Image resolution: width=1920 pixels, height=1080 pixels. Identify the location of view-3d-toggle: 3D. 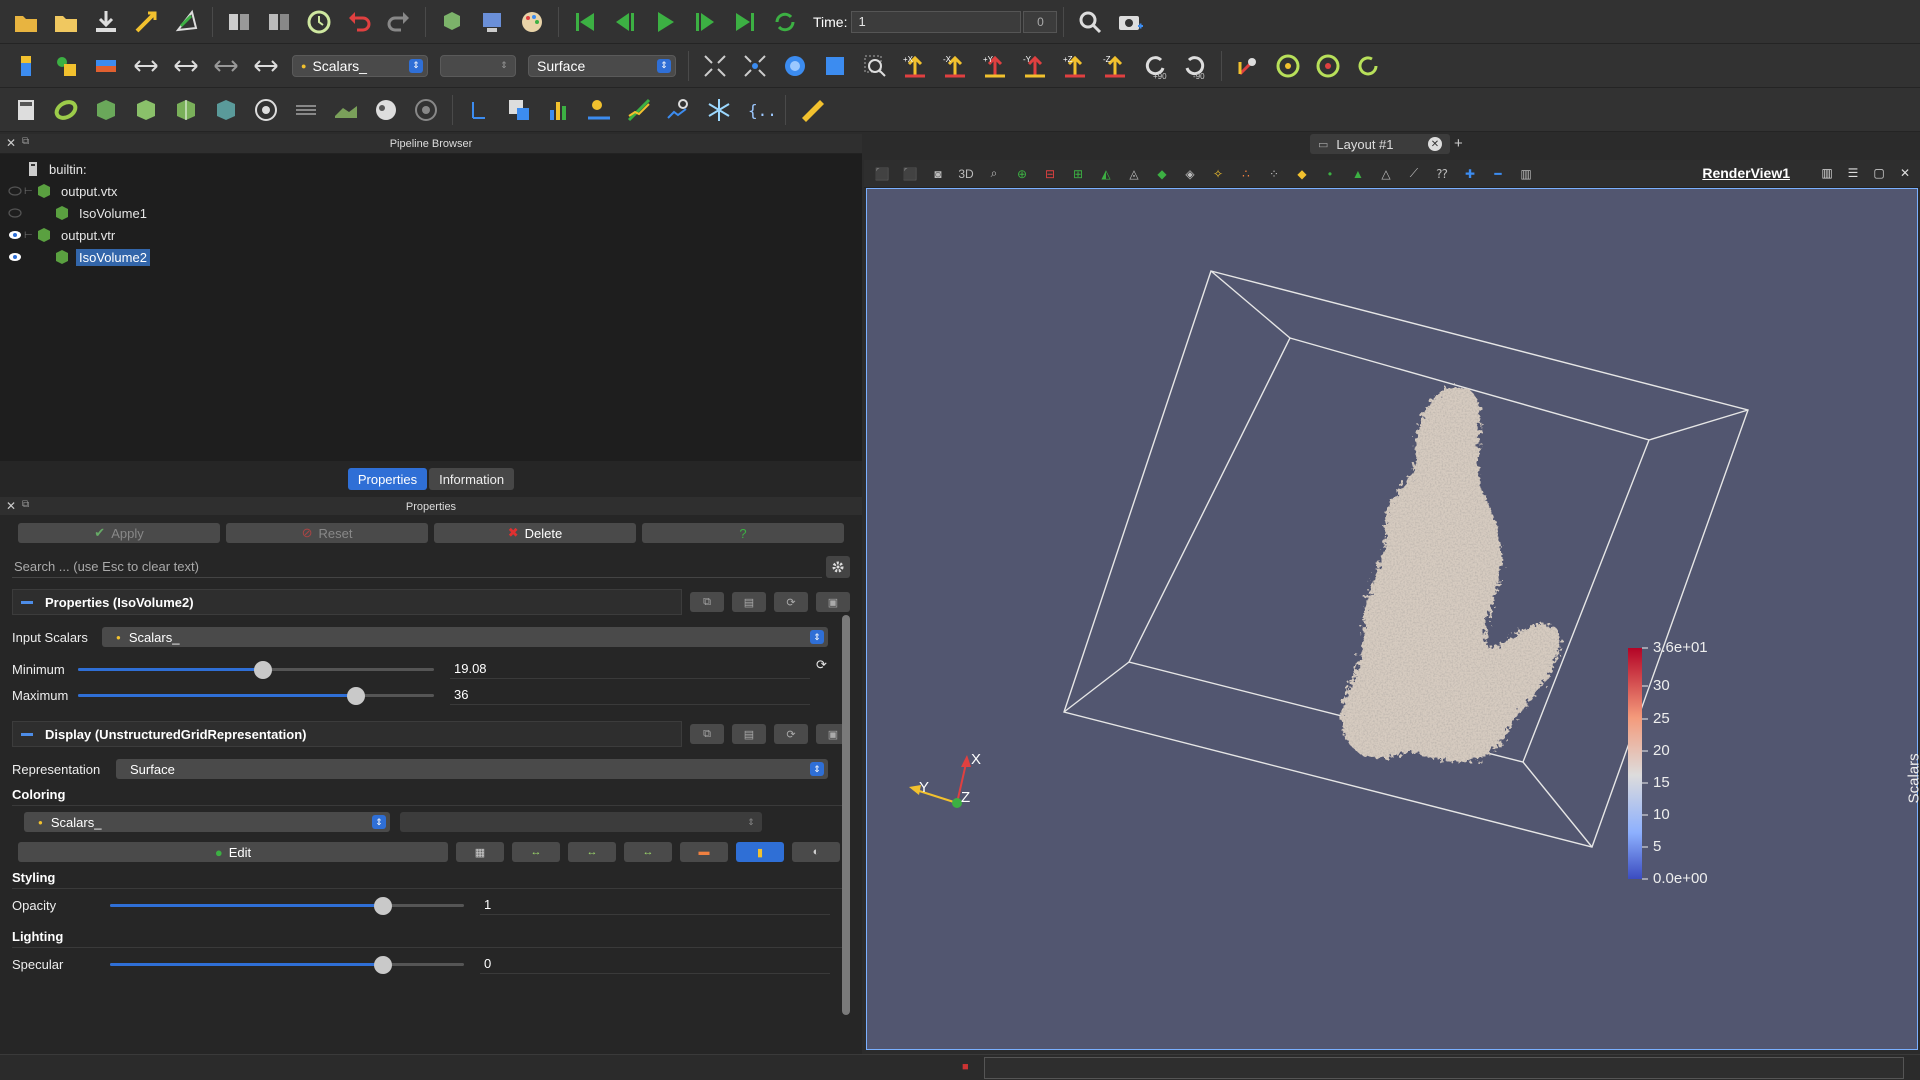
(966, 174).